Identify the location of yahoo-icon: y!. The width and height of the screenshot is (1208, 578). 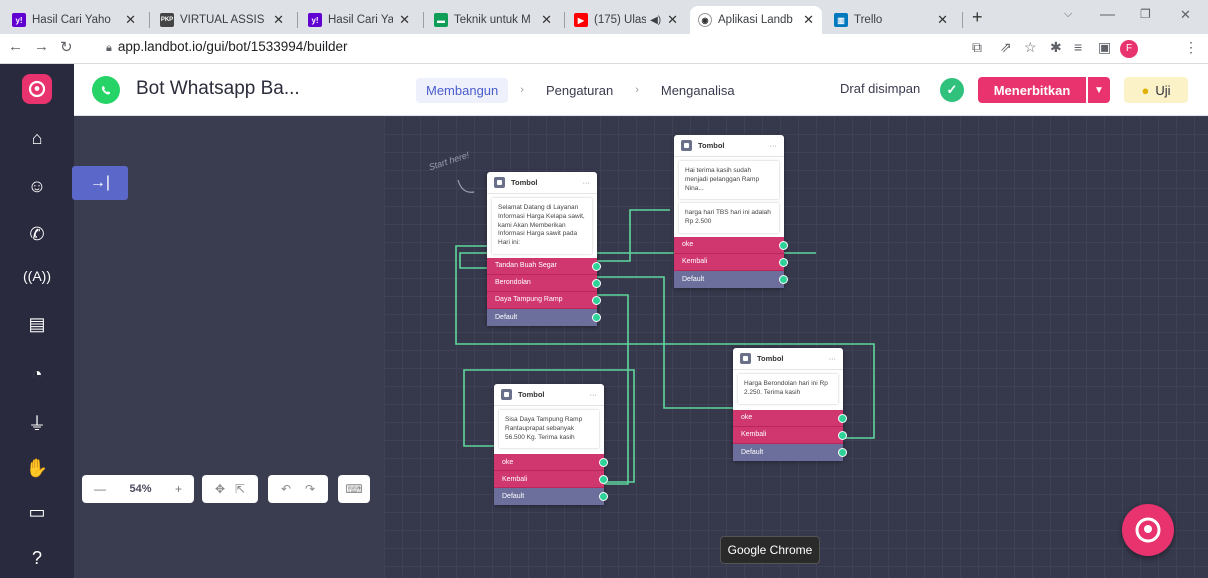
(315, 20).